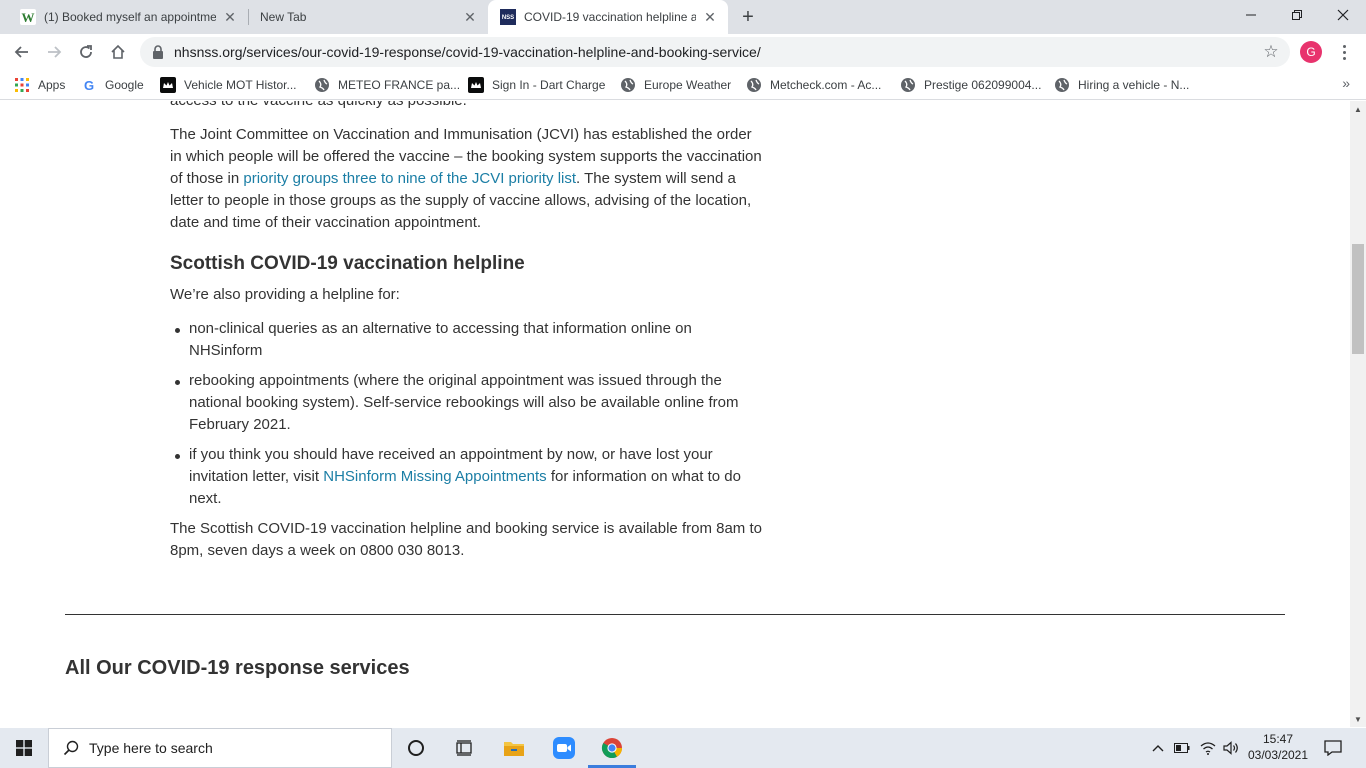 The width and height of the screenshot is (1366, 768). What do you see at coordinates (283, 17) in the screenshot?
I see `tab-title: New Tab` at bounding box center [283, 17].